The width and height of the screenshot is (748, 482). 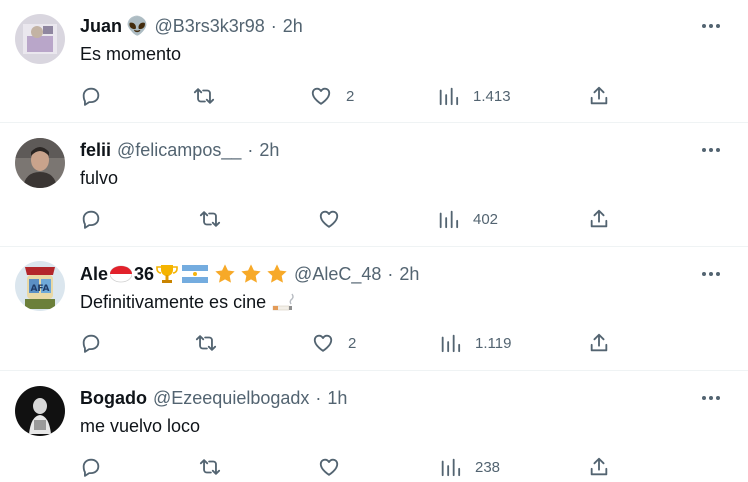 What do you see at coordinates (131, 54) in the screenshot?
I see `tweet-text: Es momento` at bounding box center [131, 54].